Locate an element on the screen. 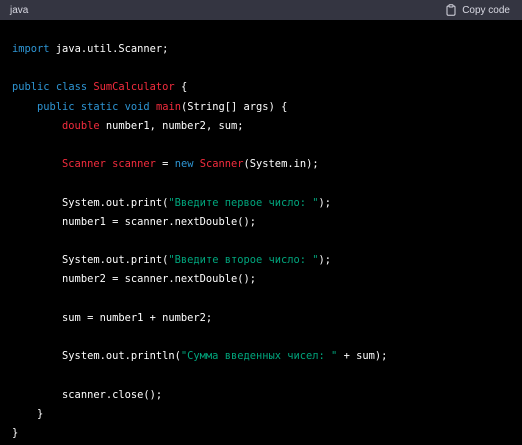  code-token: scanner is located at coordinates (134, 164).